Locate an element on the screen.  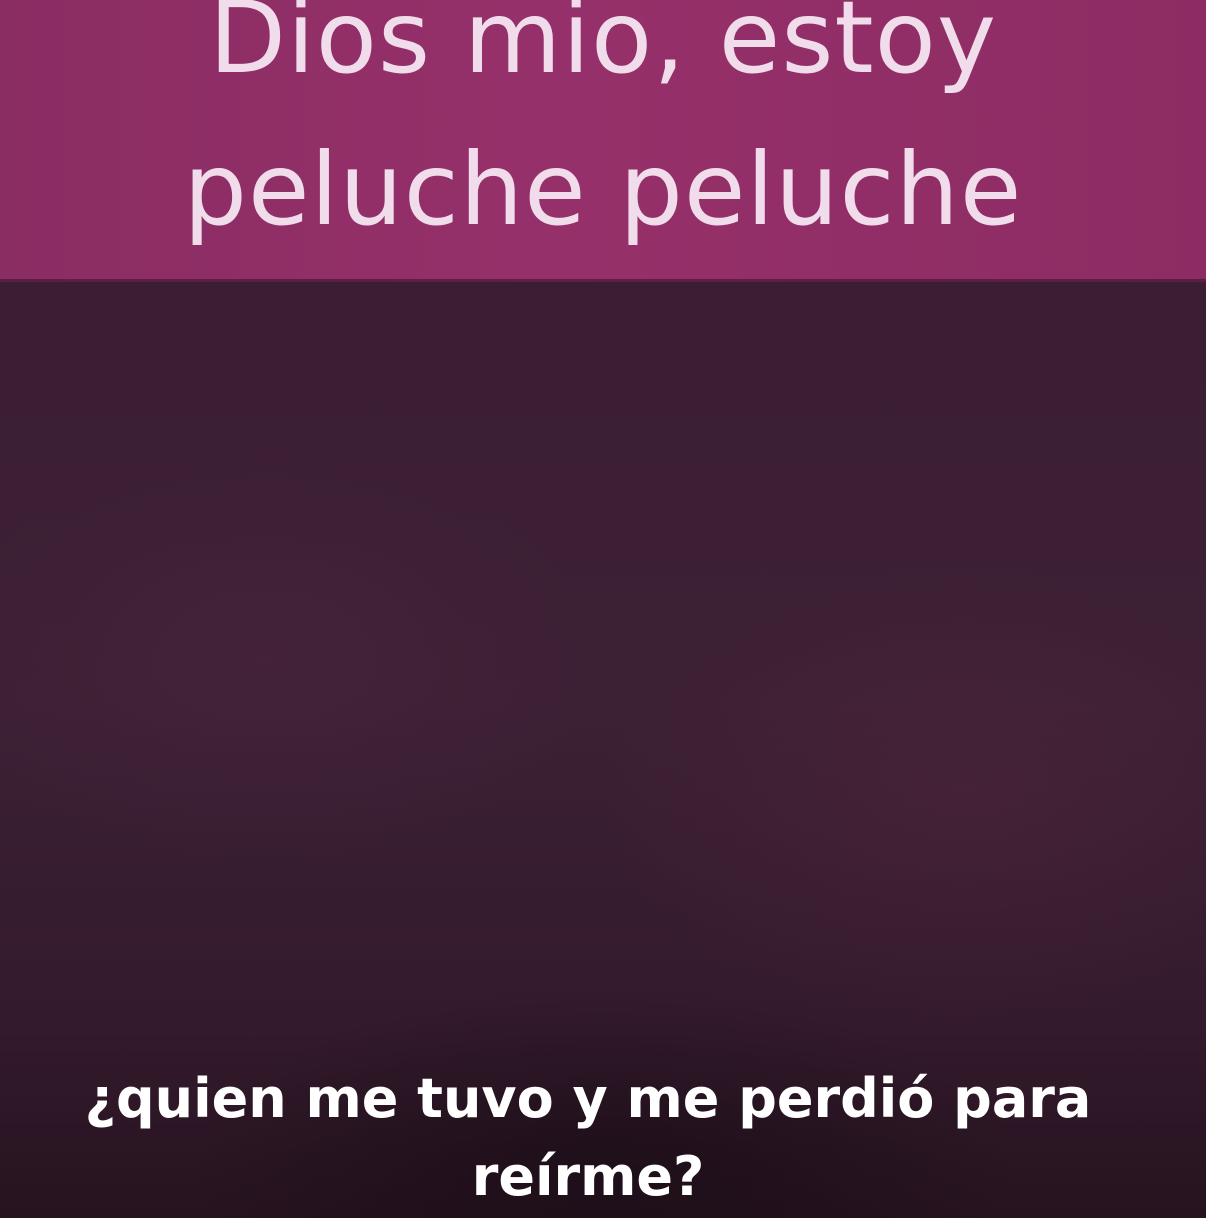
bottom-caption: ¿quien me tuvo y me perdió para reírme? is located at coordinates (588, 1137).